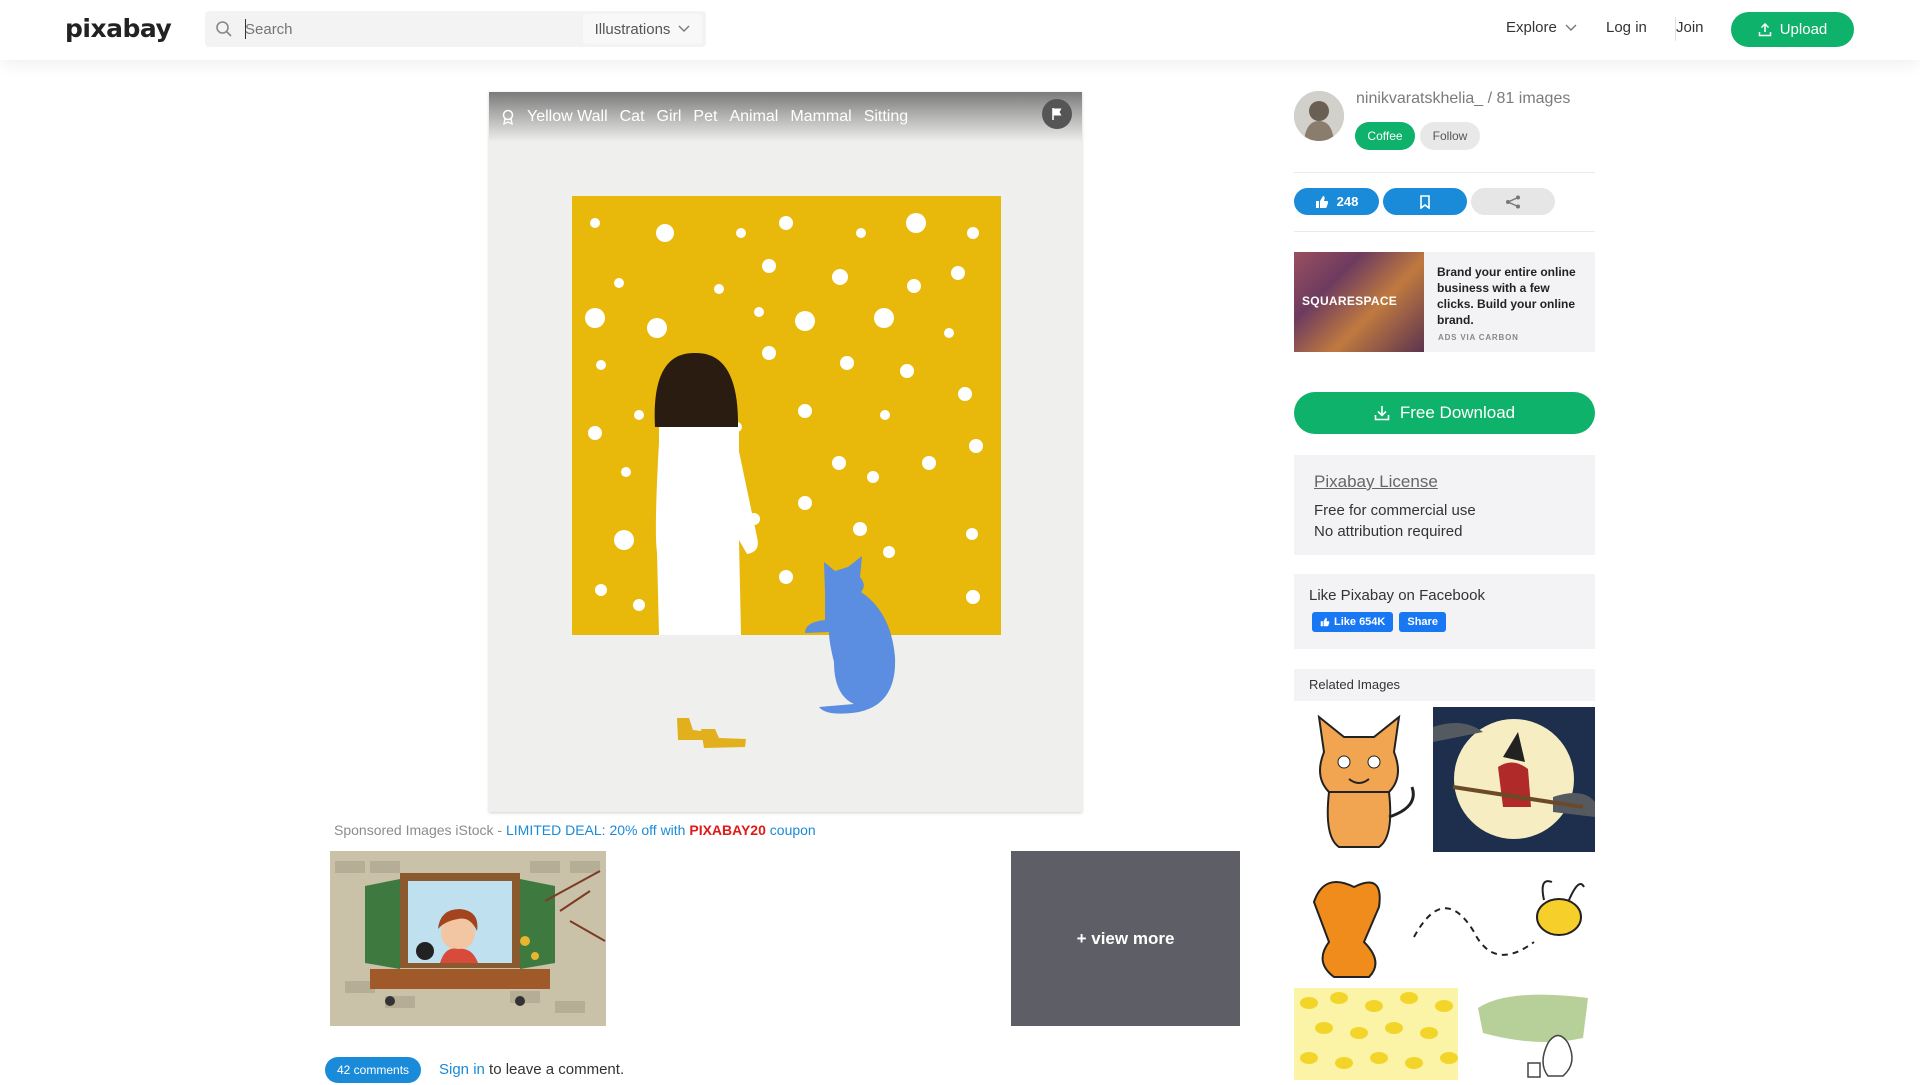  I want to click on sign-in-prompt: Sign in to leave a comment., so click(531, 1069).